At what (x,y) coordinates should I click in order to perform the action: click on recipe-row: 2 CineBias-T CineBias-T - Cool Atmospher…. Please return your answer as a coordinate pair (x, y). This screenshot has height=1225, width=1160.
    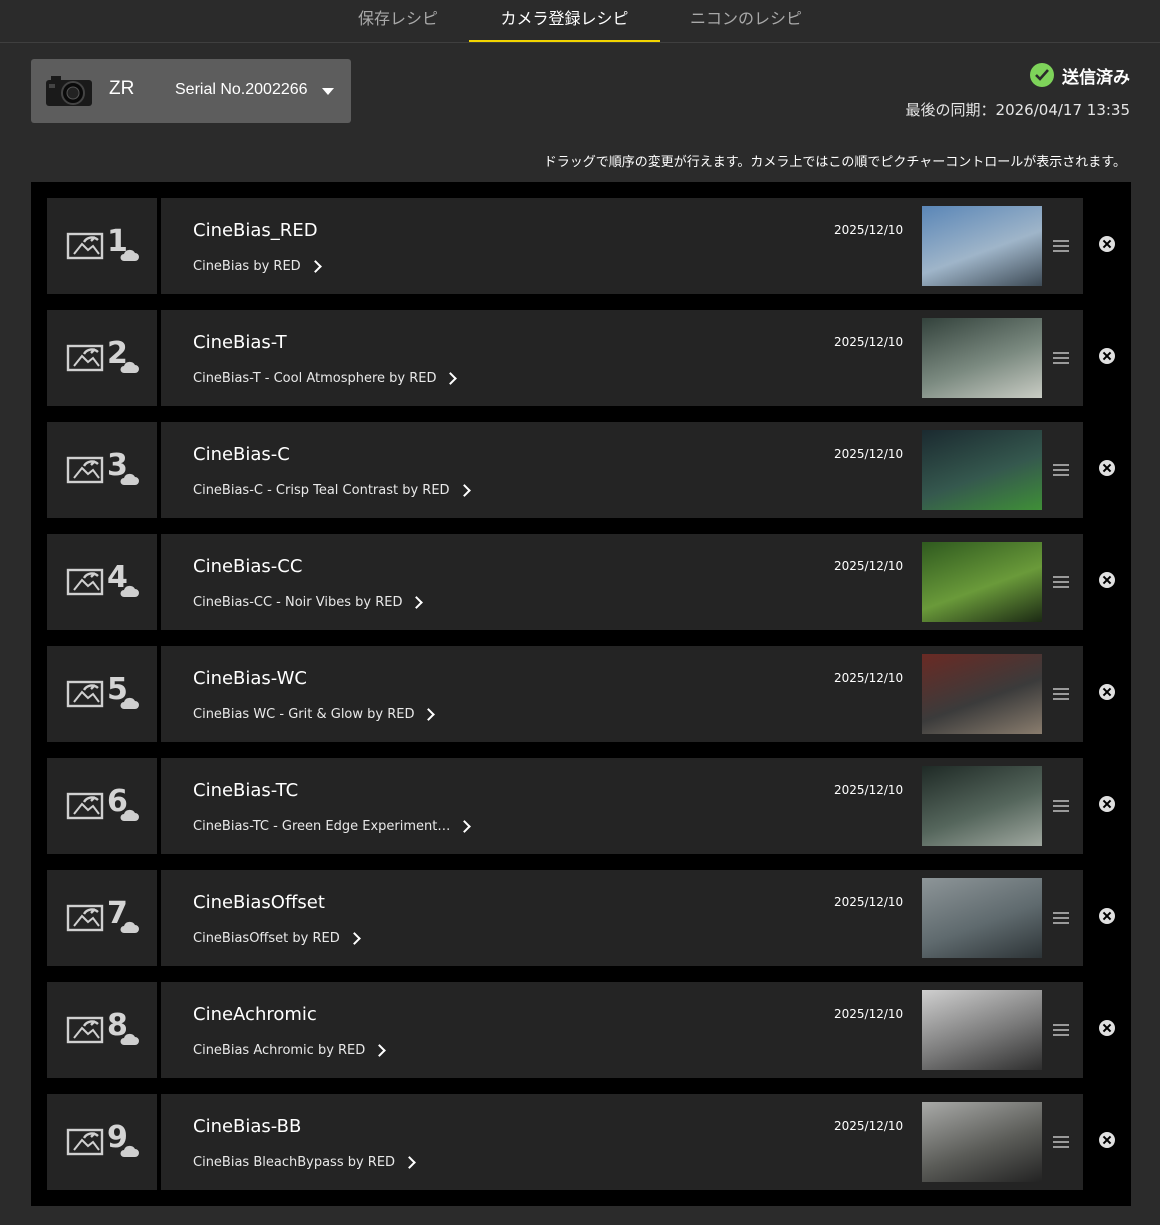
    Looking at the image, I should click on (581, 358).